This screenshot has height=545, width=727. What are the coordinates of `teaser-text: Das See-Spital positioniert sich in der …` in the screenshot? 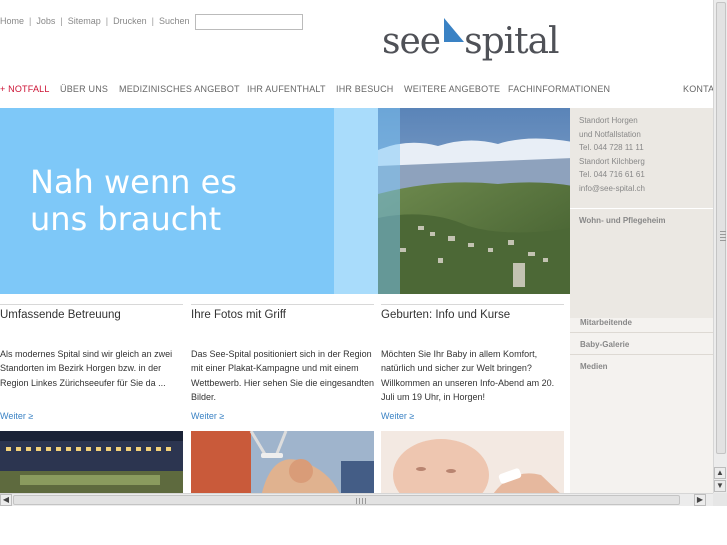 It's located at (282, 375).